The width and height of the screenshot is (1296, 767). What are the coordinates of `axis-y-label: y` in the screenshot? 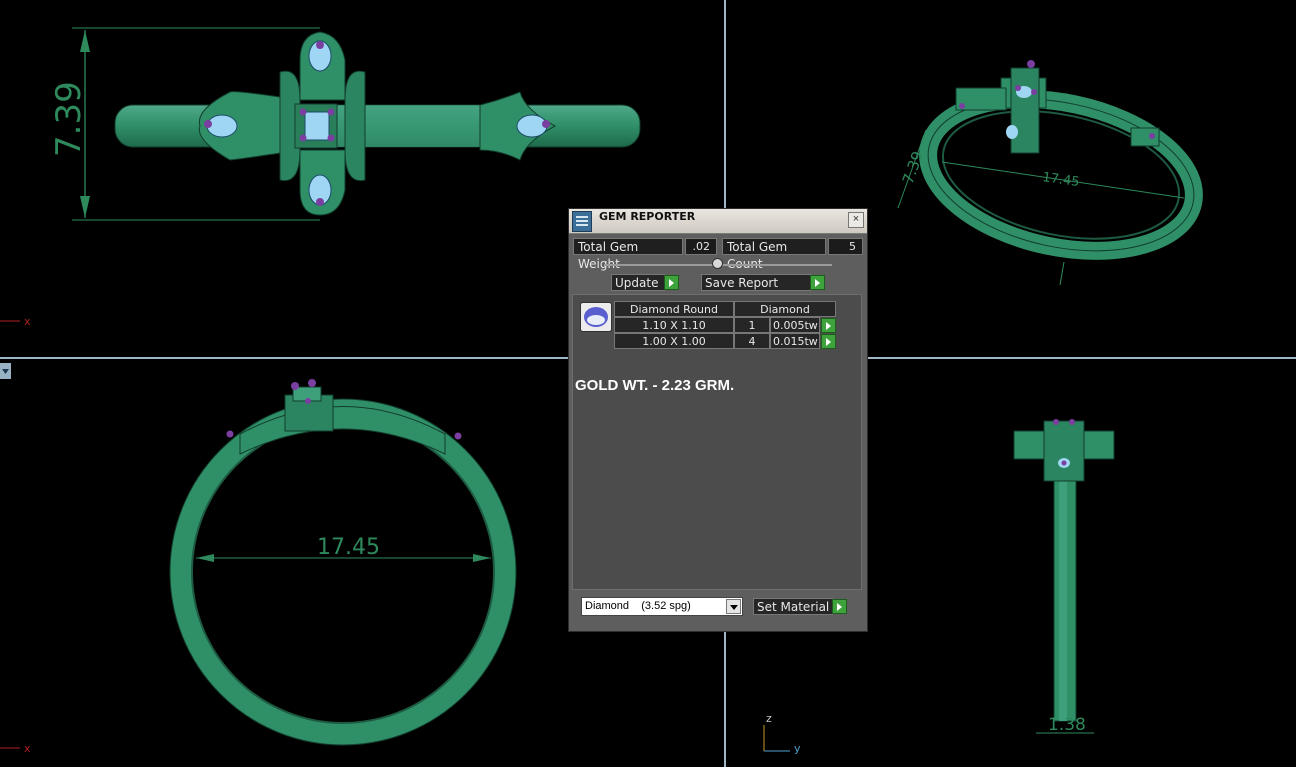 It's located at (797, 748).